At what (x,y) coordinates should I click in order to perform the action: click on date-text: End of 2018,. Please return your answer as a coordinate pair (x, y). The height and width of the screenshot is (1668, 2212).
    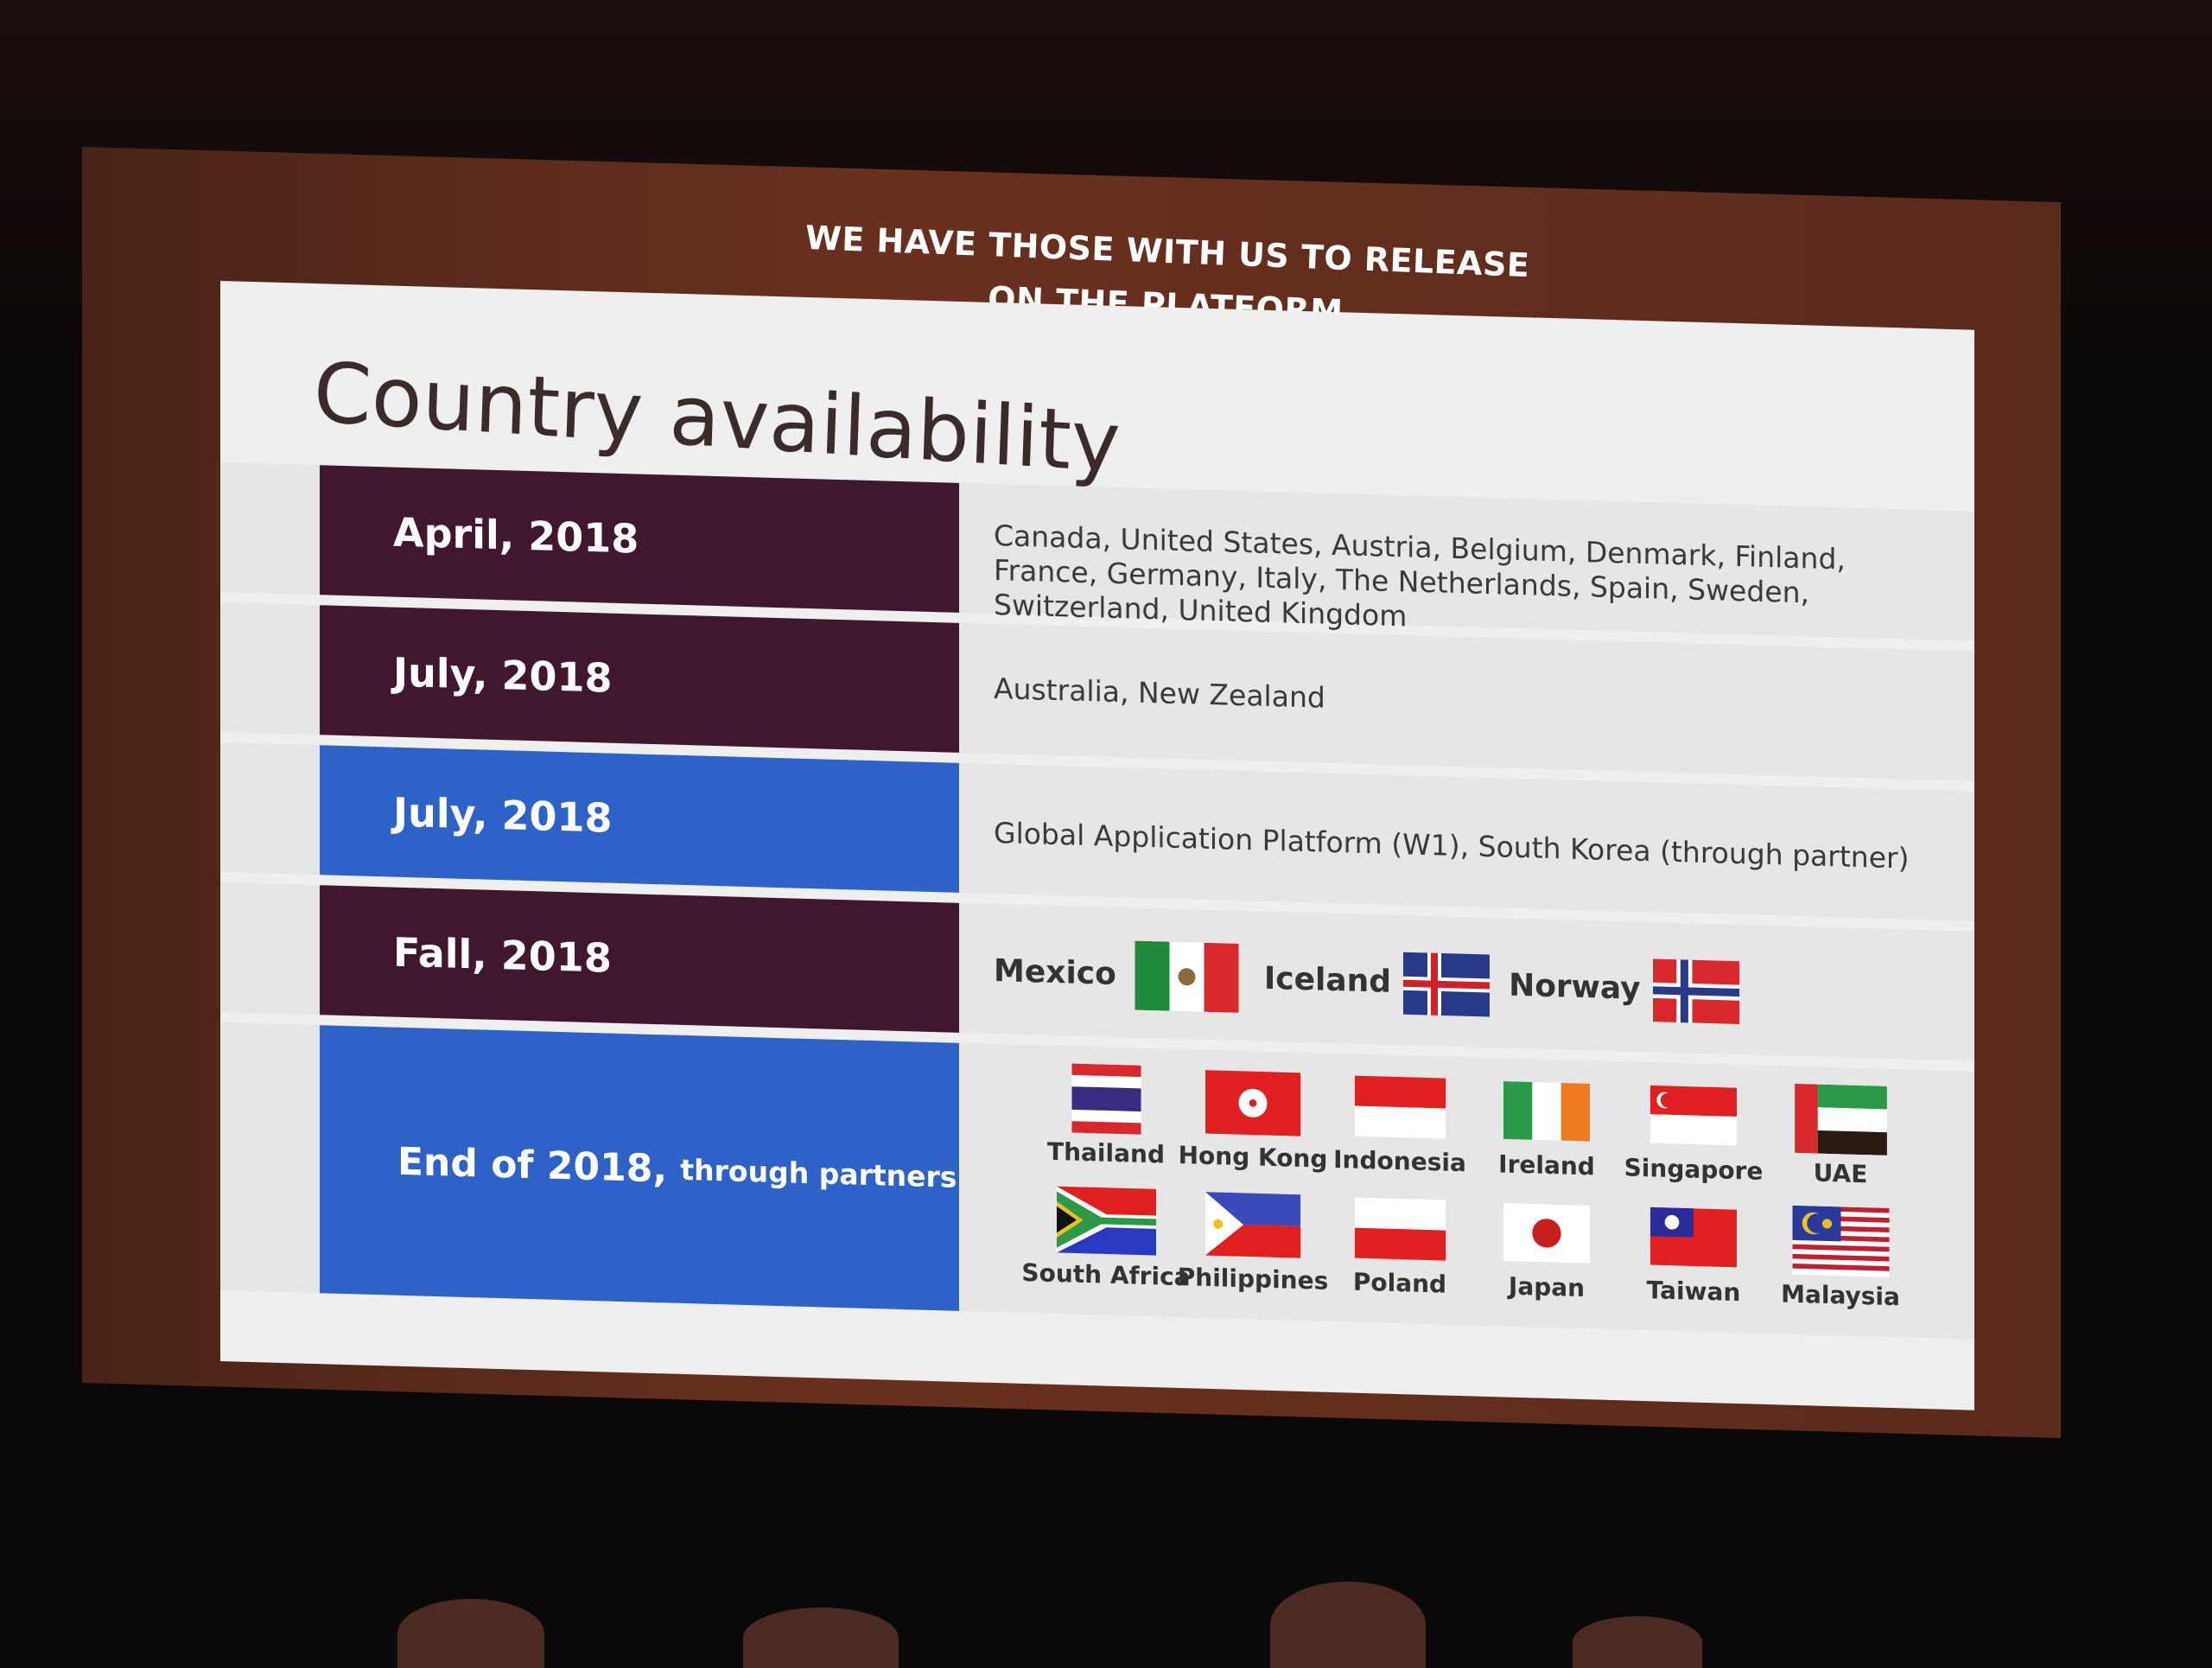
    Looking at the image, I should click on (532, 1165).